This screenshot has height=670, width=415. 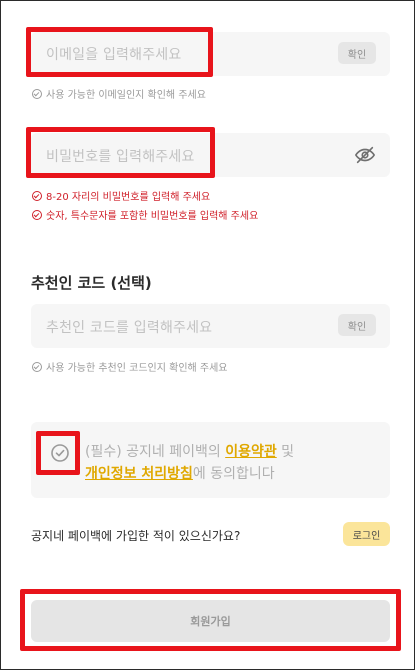 What do you see at coordinates (120, 157) in the screenshot?
I see `password-placeholder: 비밀번호를 입력해주세요` at bounding box center [120, 157].